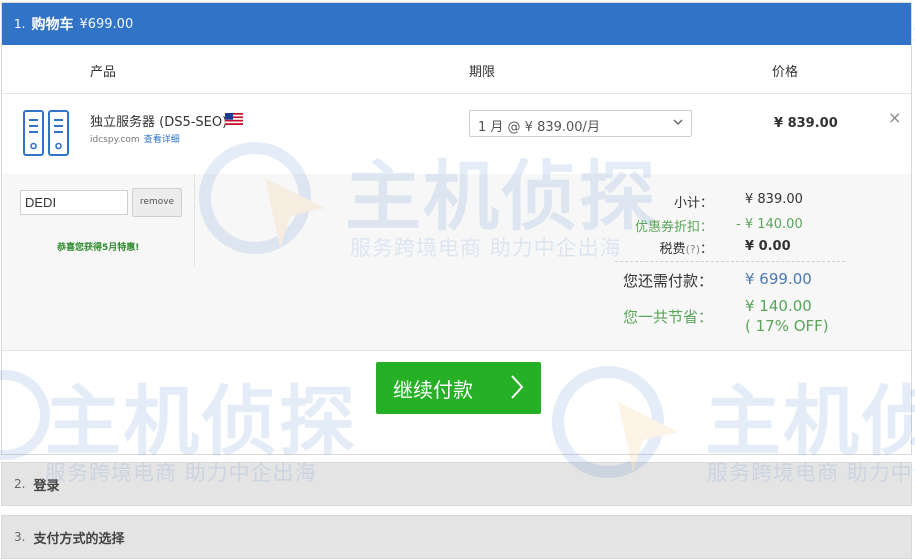  What do you see at coordinates (98, 220) in the screenshot?
I see `promo-box: remove 恭喜您获得5月特惠!` at bounding box center [98, 220].